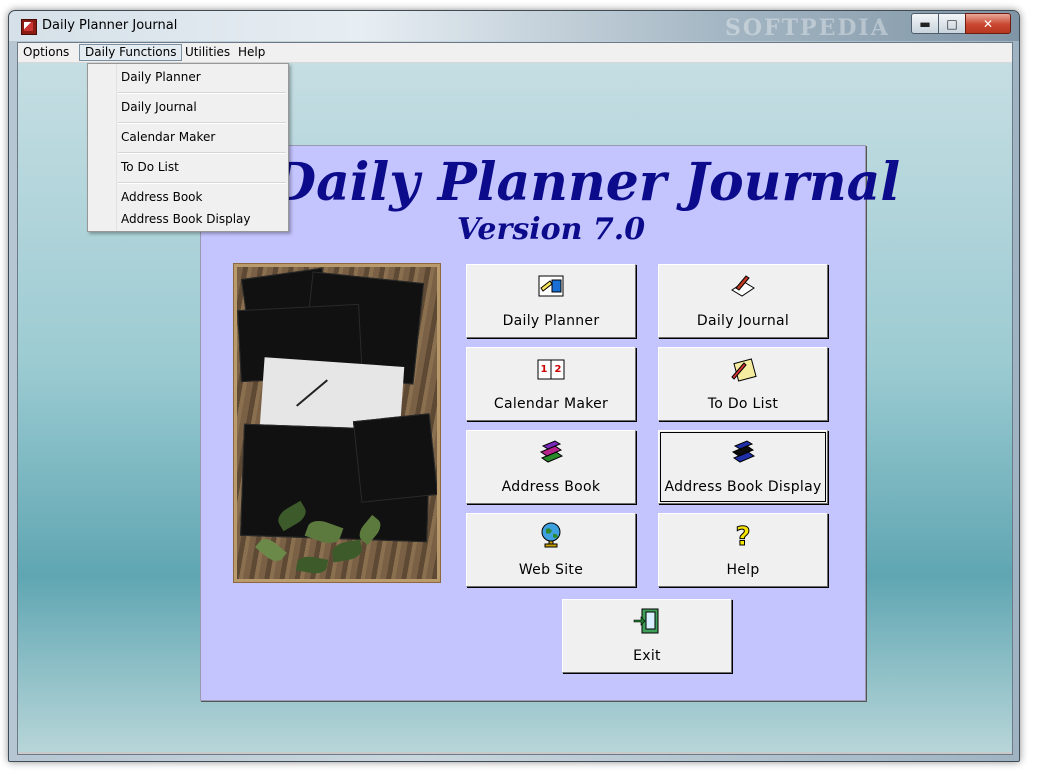 This screenshot has height=779, width=1039. Describe the element at coordinates (743, 321) in the screenshot. I see `daily-journal-label: Daily Journal` at that location.